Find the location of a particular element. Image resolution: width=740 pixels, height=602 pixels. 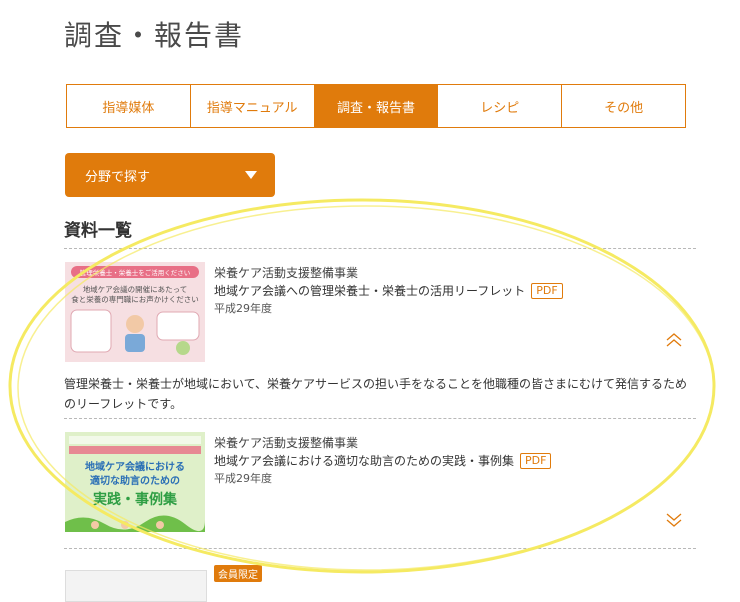

tab-recipes: レシピ is located at coordinates (499, 106).